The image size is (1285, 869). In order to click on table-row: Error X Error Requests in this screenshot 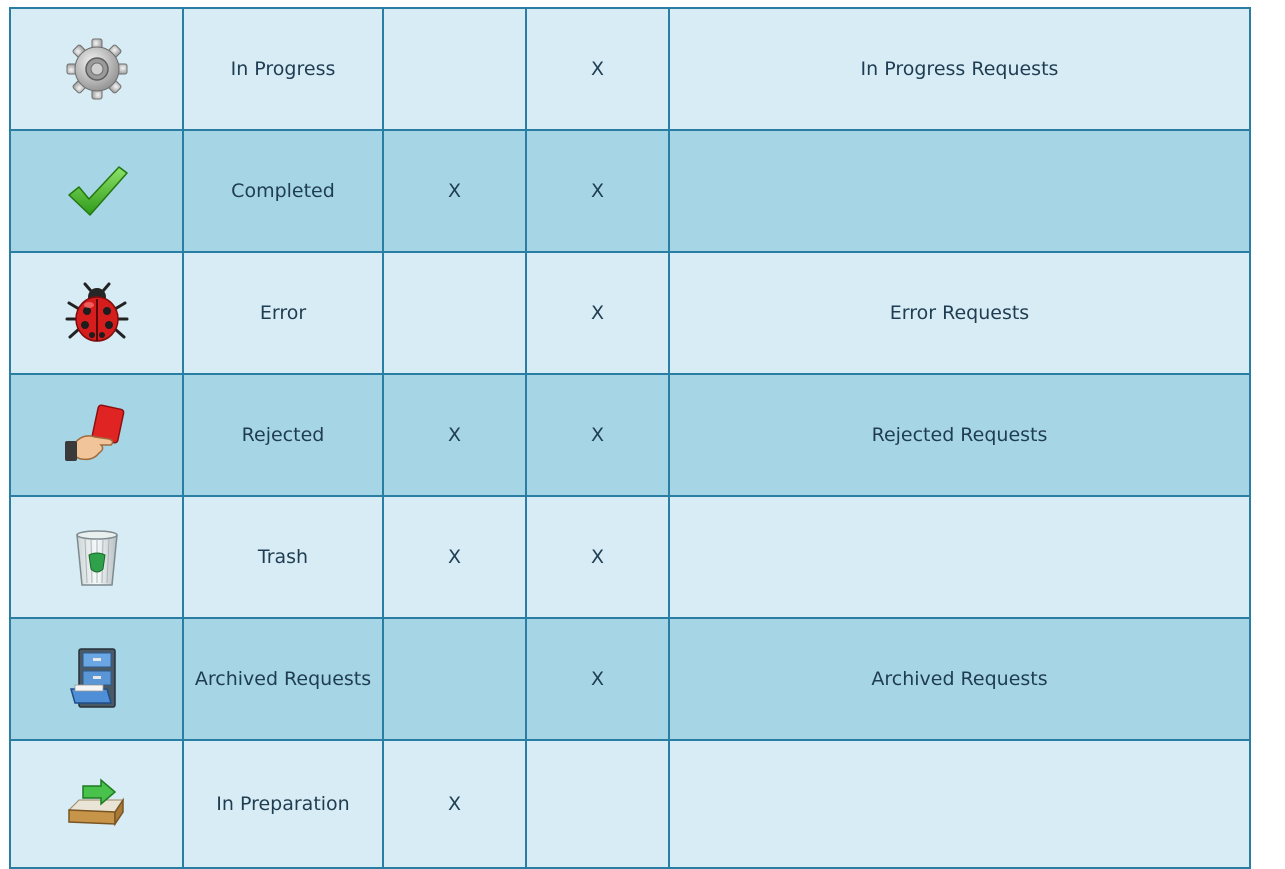, I will do `click(630, 313)`.